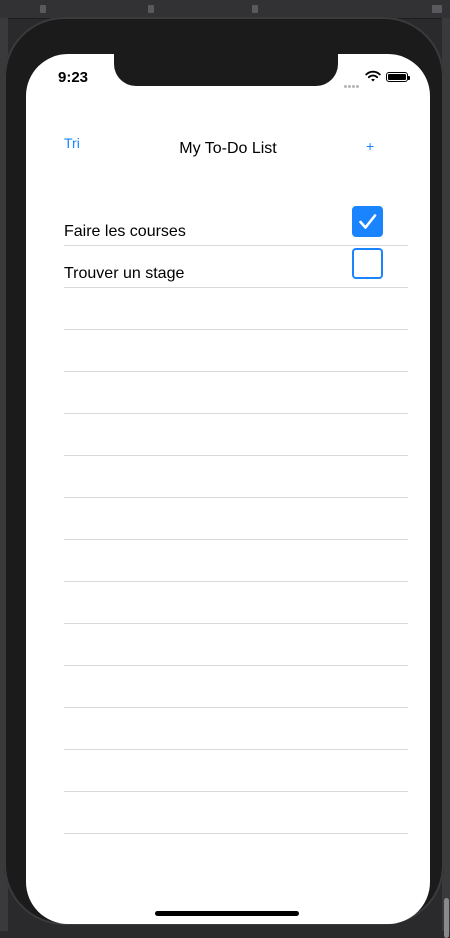 This screenshot has height=938, width=450. Describe the element at coordinates (124, 273) in the screenshot. I see `todo-label: Trouver un stage` at that location.